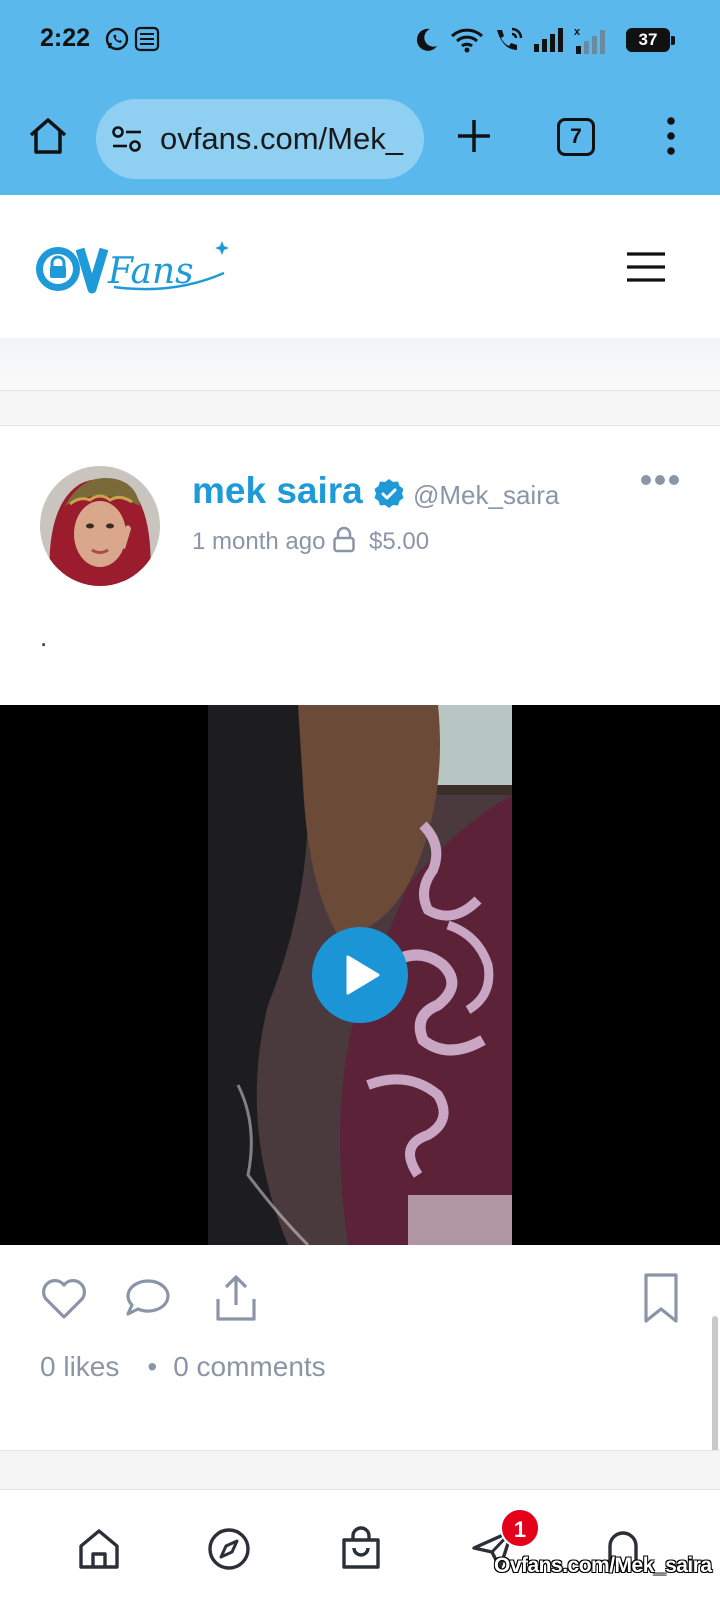  What do you see at coordinates (576, 137) in the screenshot?
I see `tab-switcher-button: 7` at bounding box center [576, 137].